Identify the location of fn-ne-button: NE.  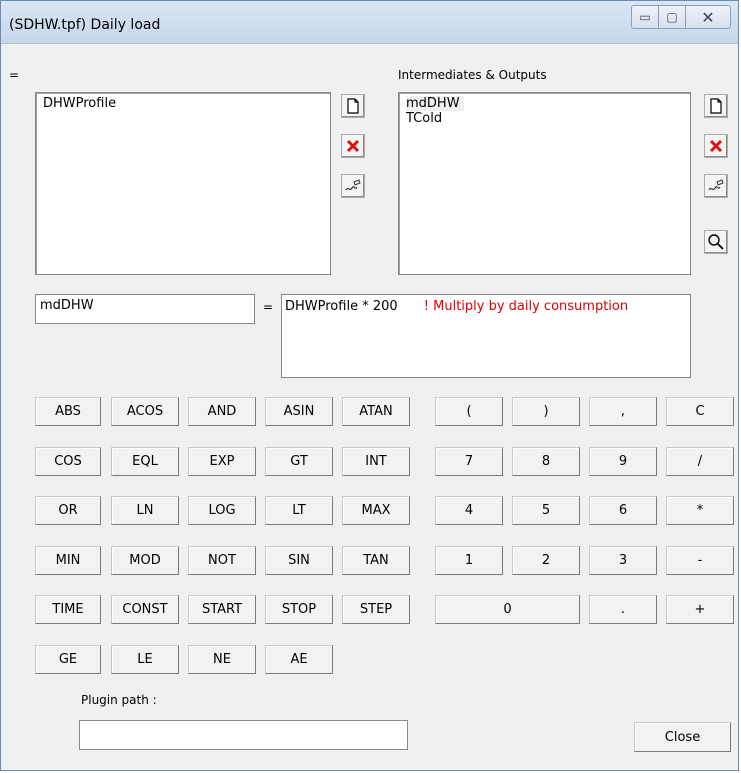
(222, 659).